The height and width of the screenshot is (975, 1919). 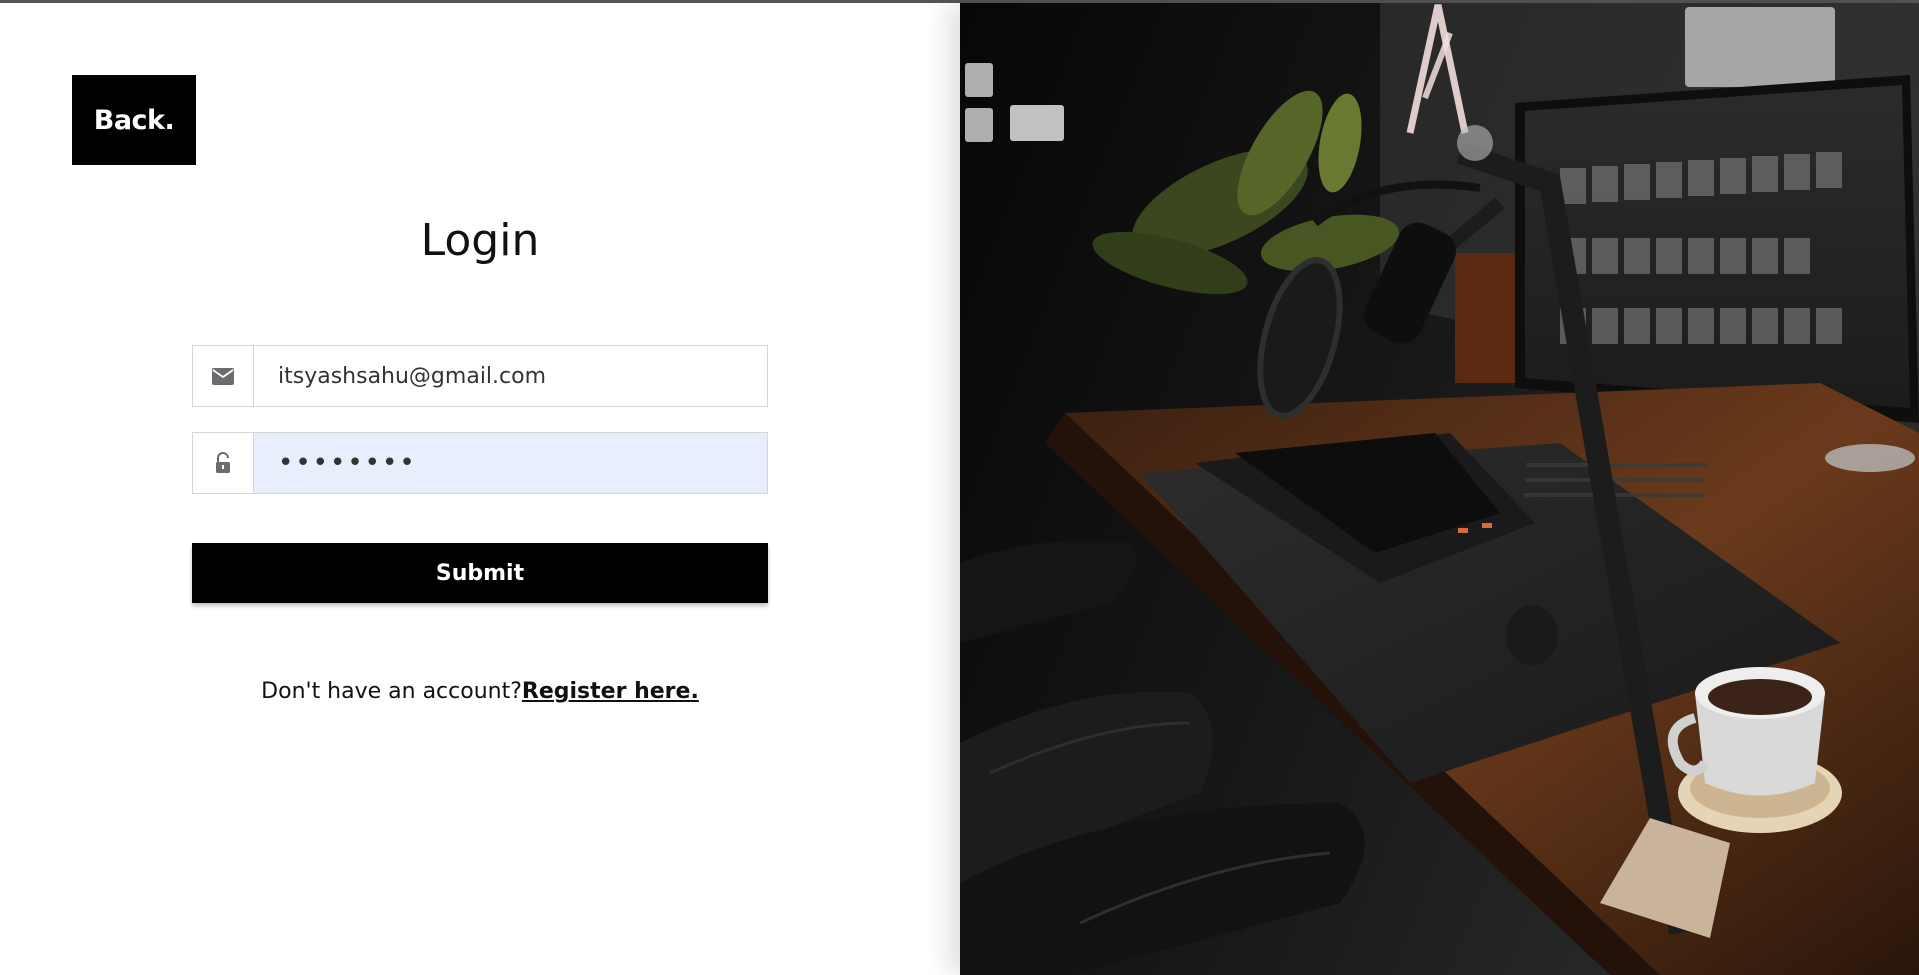 I want to click on register-link: Register here., so click(x=610, y=691).